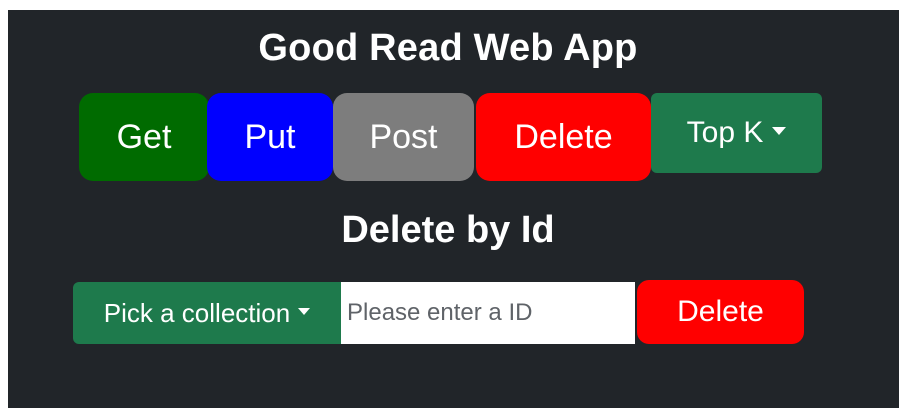  I want to click on top-k-dropdown: Top K, so click(736, 133).